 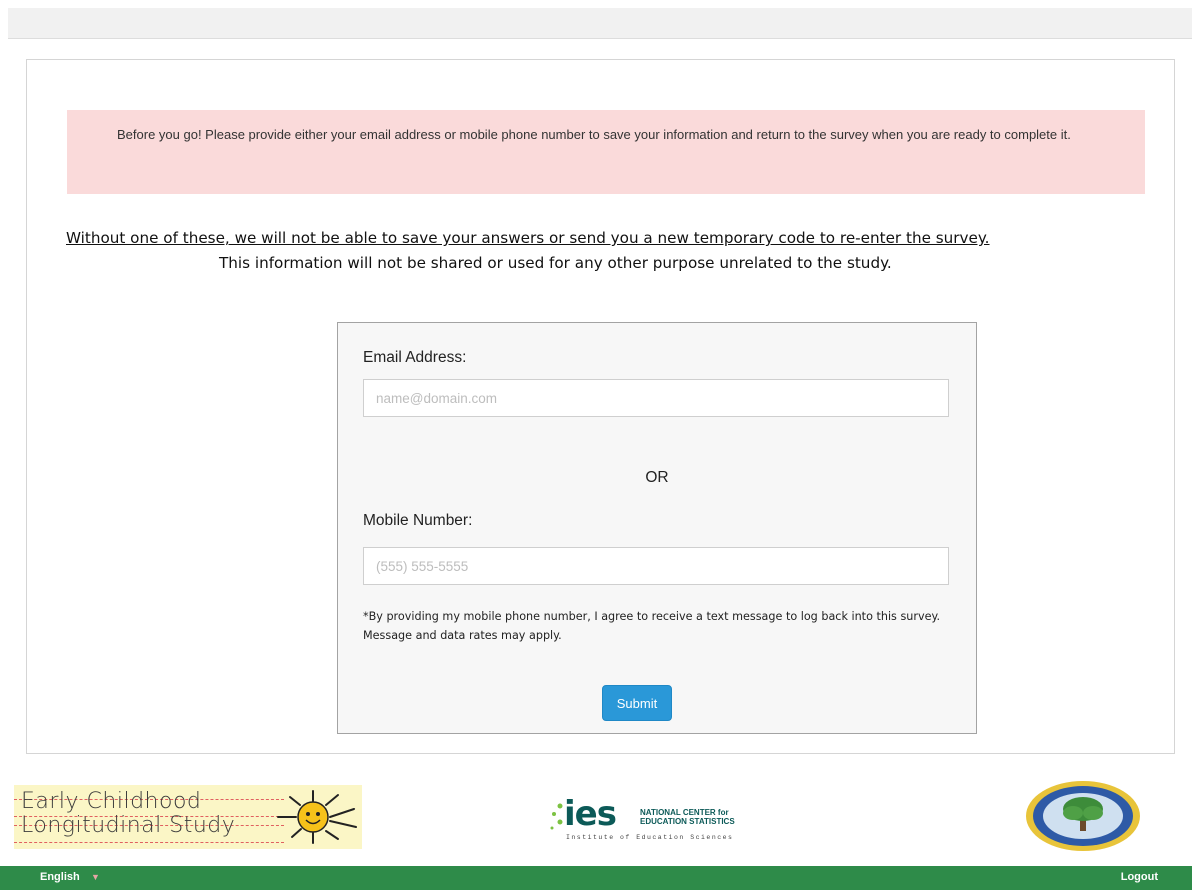 I want to click on logout-link: Logout, so click(x=1139, y=877).